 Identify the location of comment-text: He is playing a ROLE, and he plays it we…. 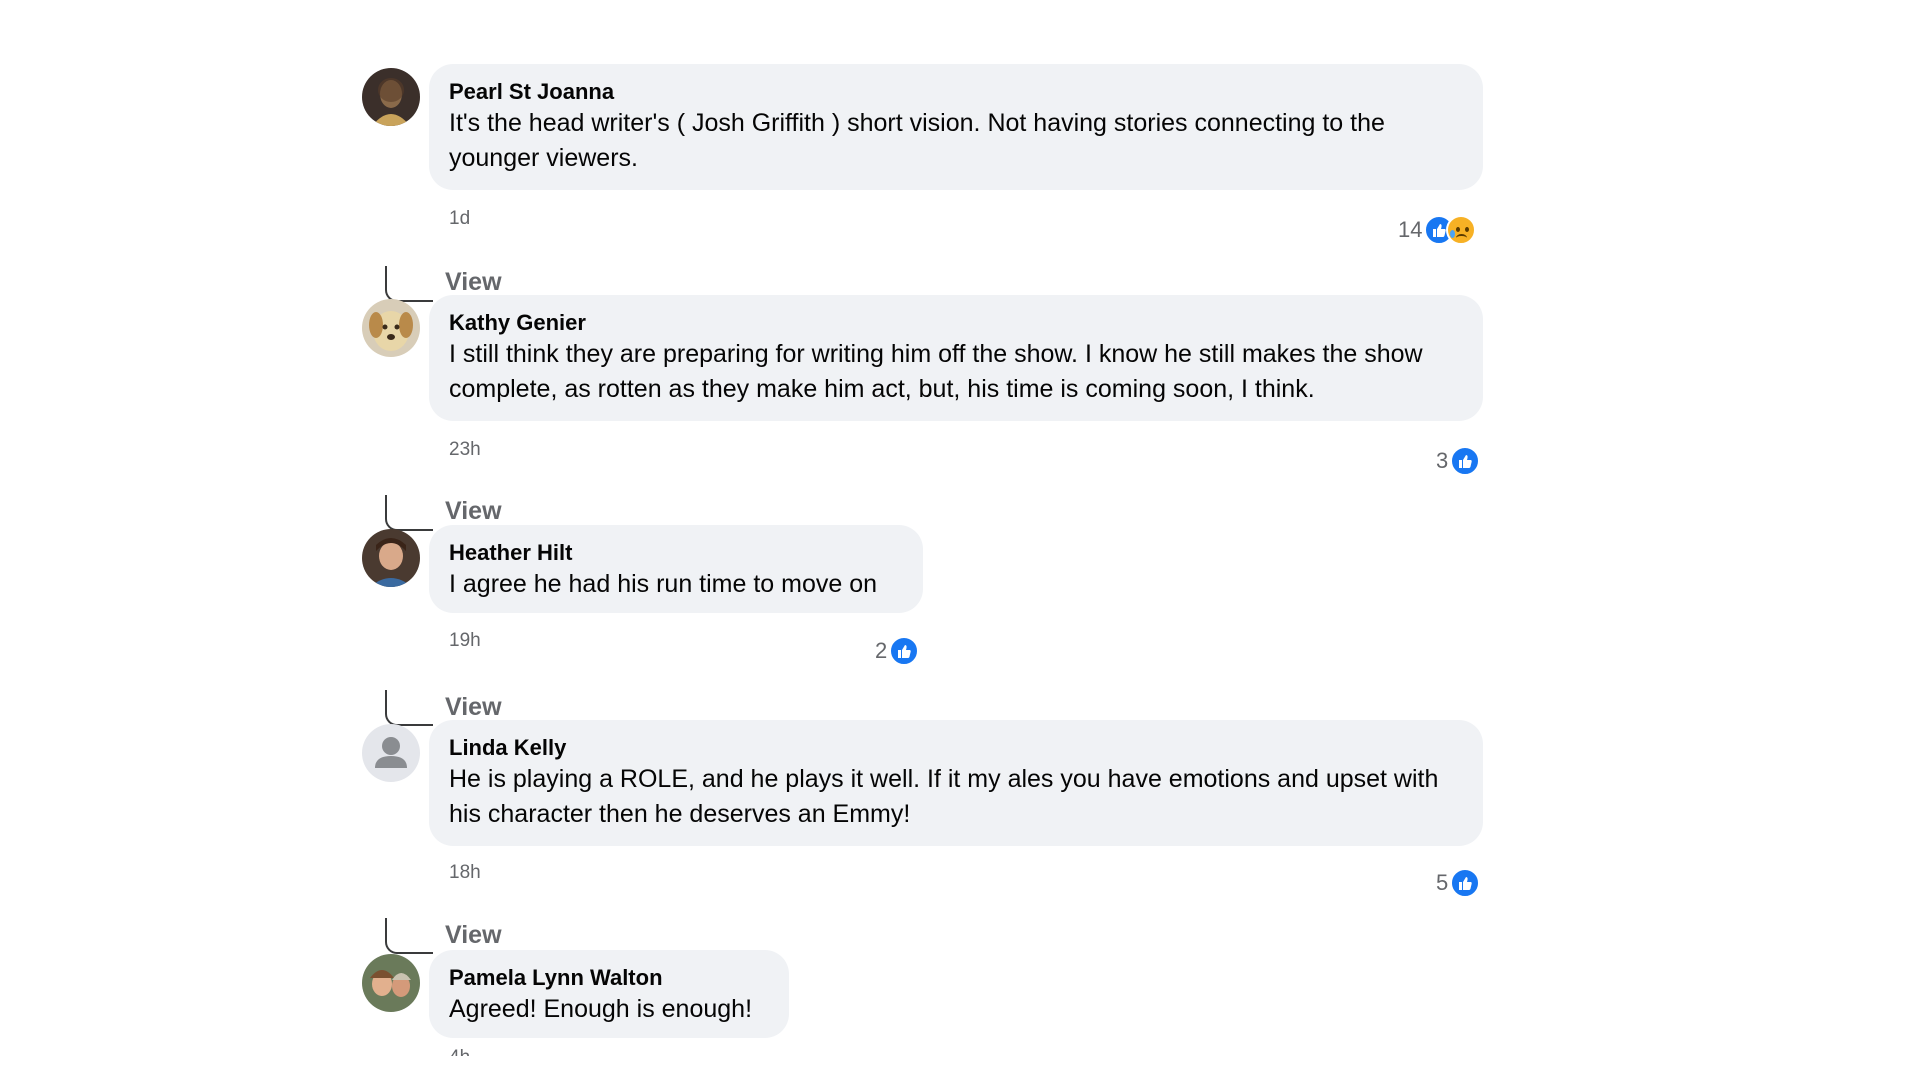
(944, 796).